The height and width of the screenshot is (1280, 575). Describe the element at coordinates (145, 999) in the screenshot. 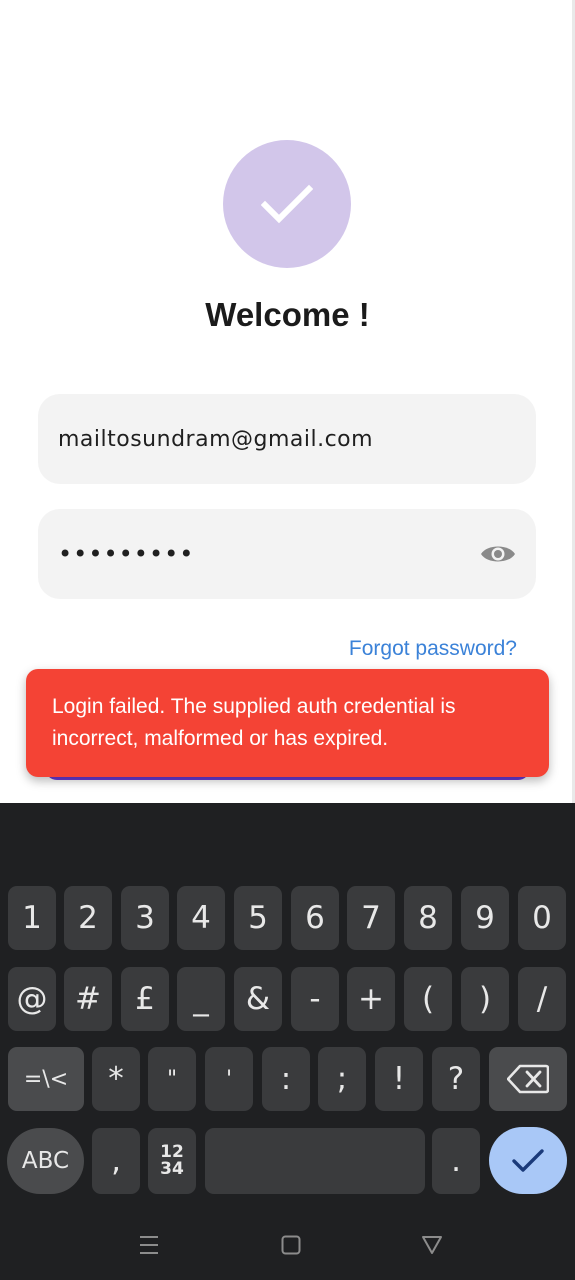

I see `key-pound: £` at that location.